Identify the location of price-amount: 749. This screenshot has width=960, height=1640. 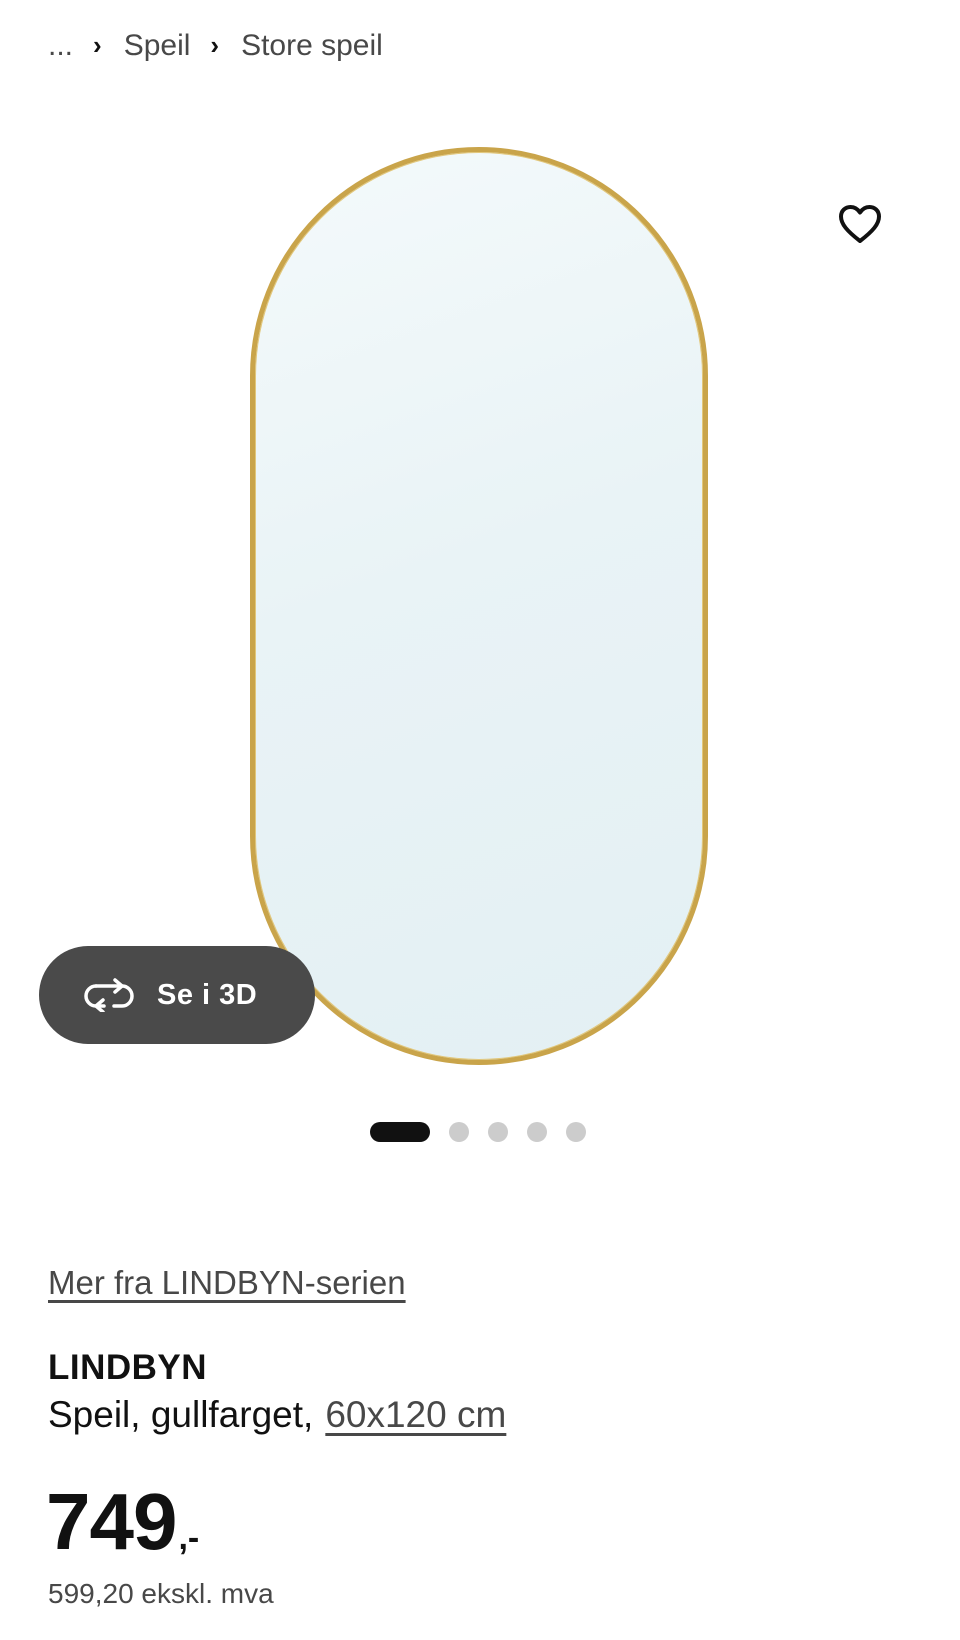
(111, 1521).